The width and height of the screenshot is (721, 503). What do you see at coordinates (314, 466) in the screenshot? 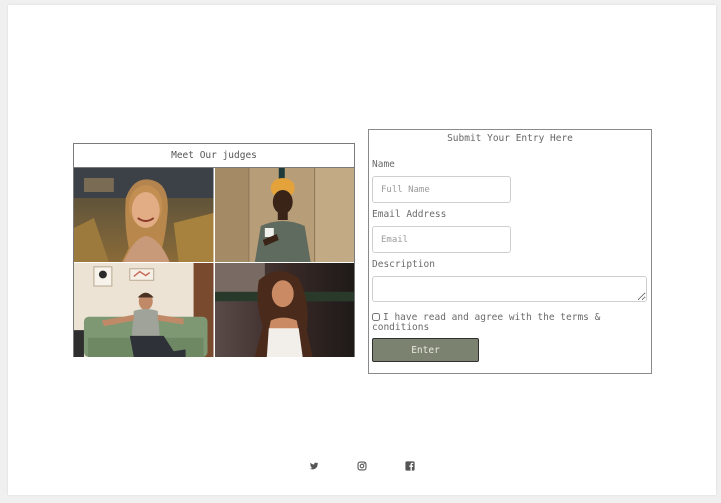
I see `twitter-icon` at bounding box center [314, 466].